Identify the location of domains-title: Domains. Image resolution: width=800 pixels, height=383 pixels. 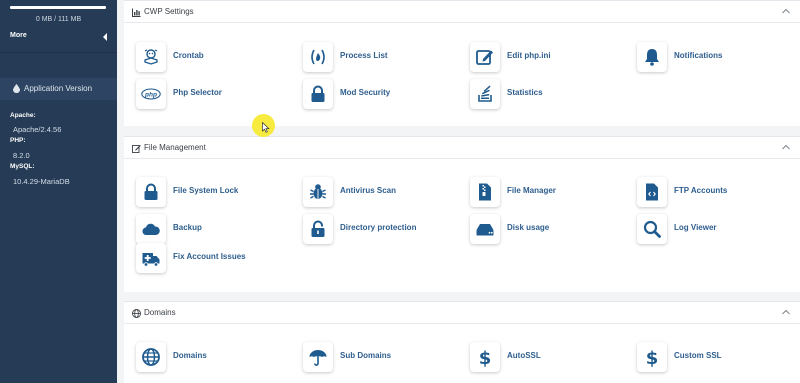
(160, 312).